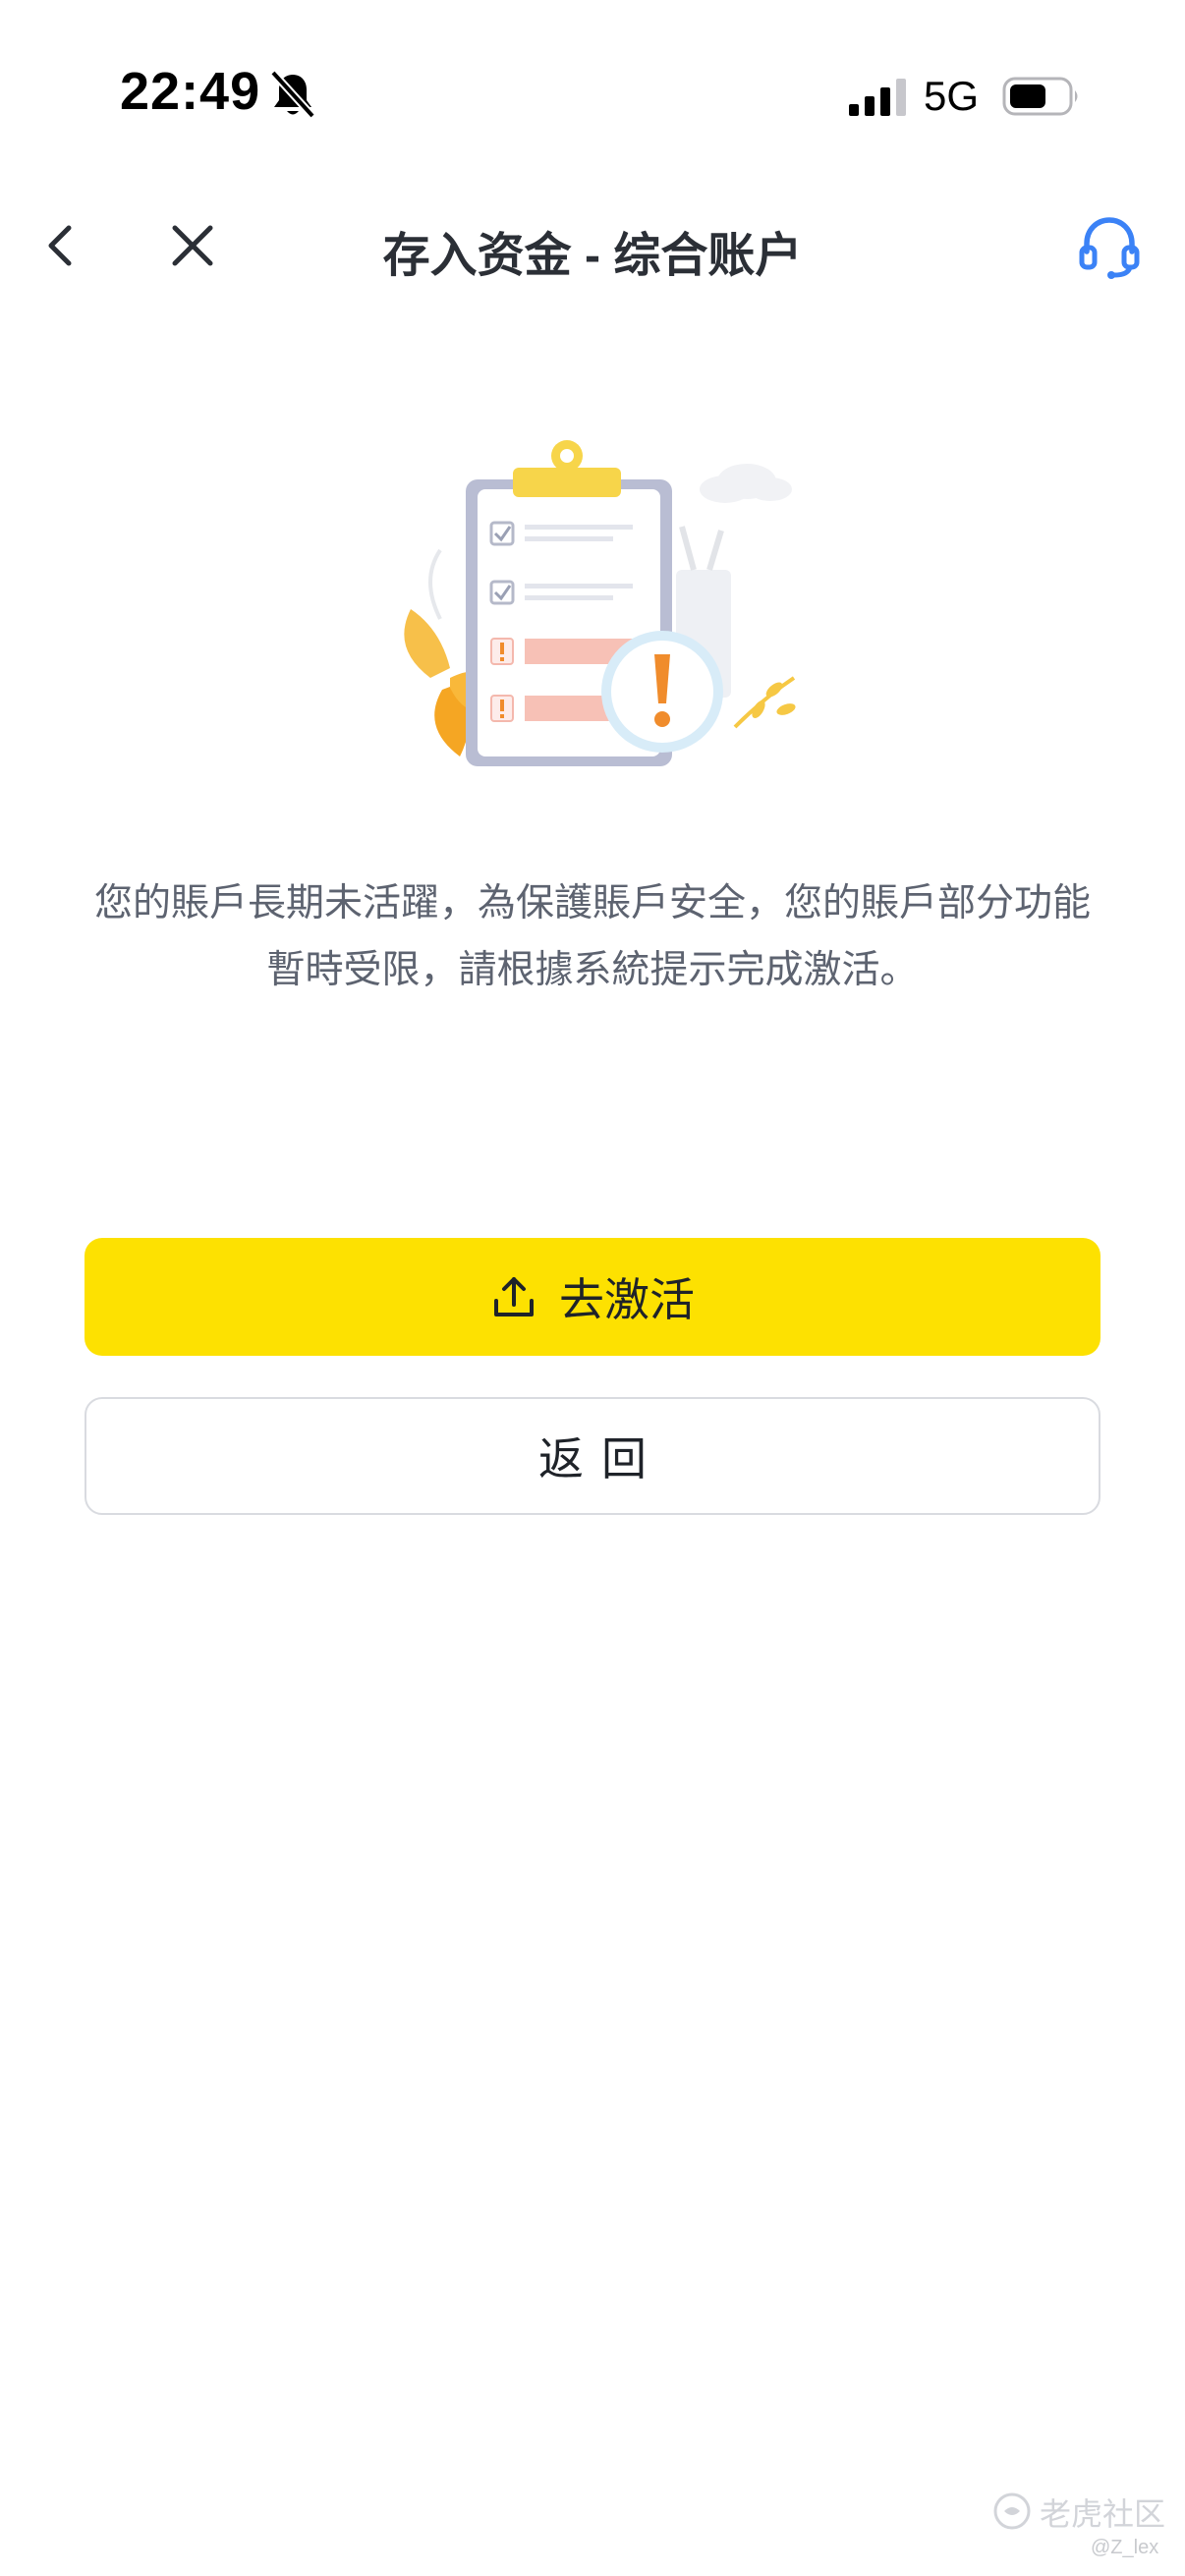 The image size is (1185, 2576). What do you see at coordinates (292, 94) in the screenshot?
I see `muted-bell-icon` at bounding box center [292, 94].